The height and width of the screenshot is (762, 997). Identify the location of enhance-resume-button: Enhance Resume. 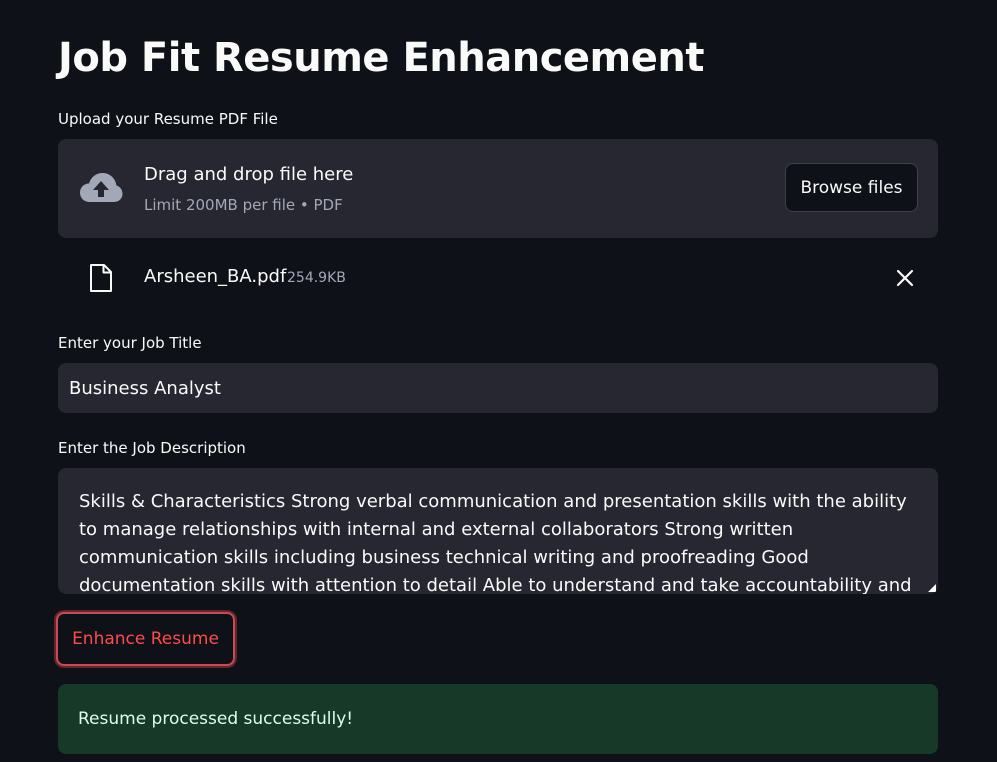
(145, 639).